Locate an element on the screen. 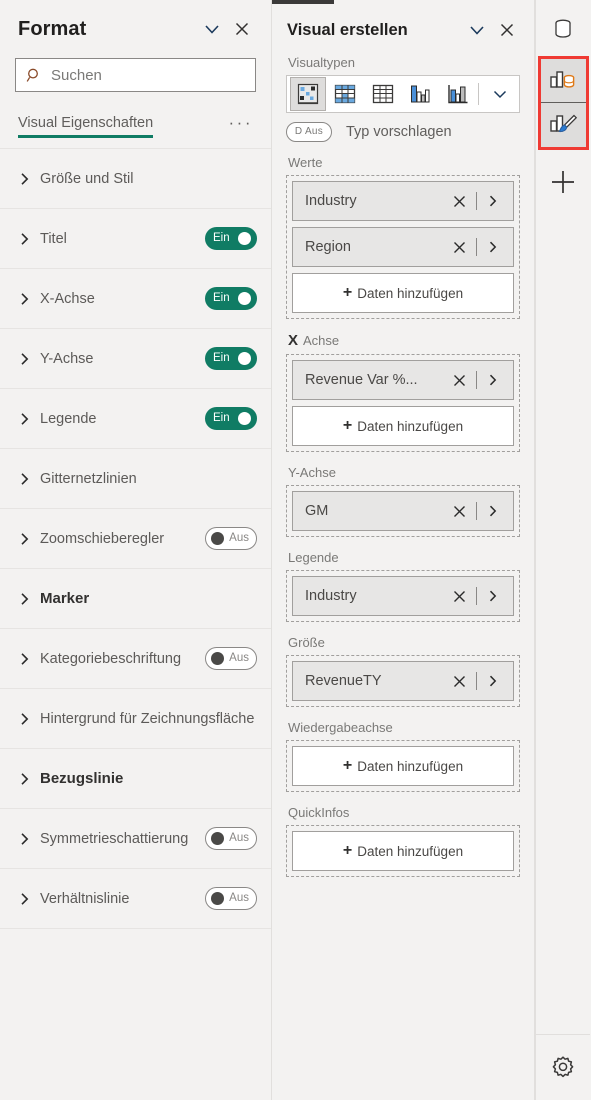 The width and height of the screenshot is (591, 1100). field-well-dropzone: GM is located at coordinates (403, 511).